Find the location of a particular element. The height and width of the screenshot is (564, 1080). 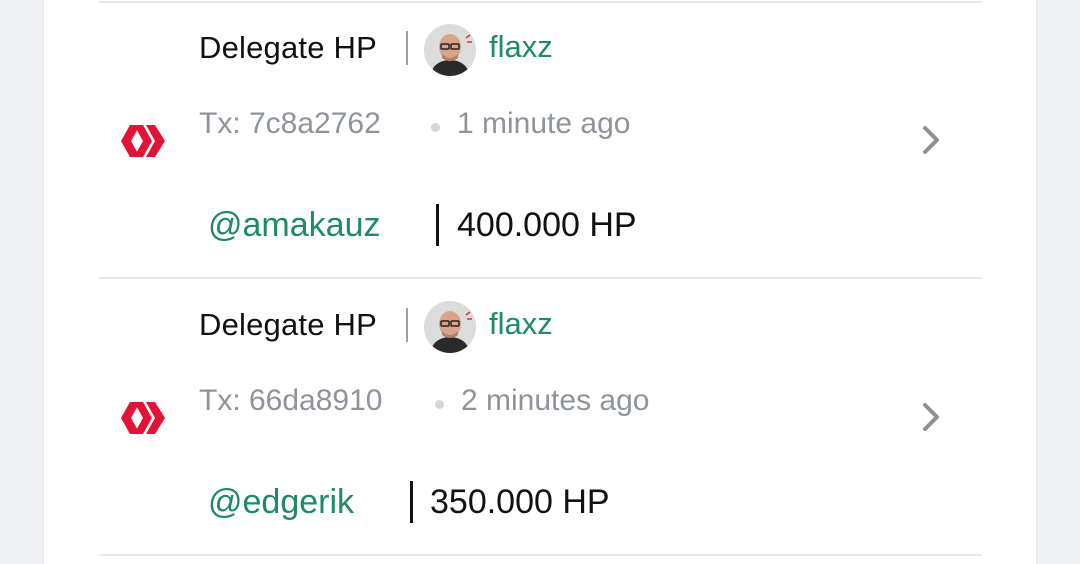

transaction-id: Tx: 66da8910 is located at coordinates (290, 401).